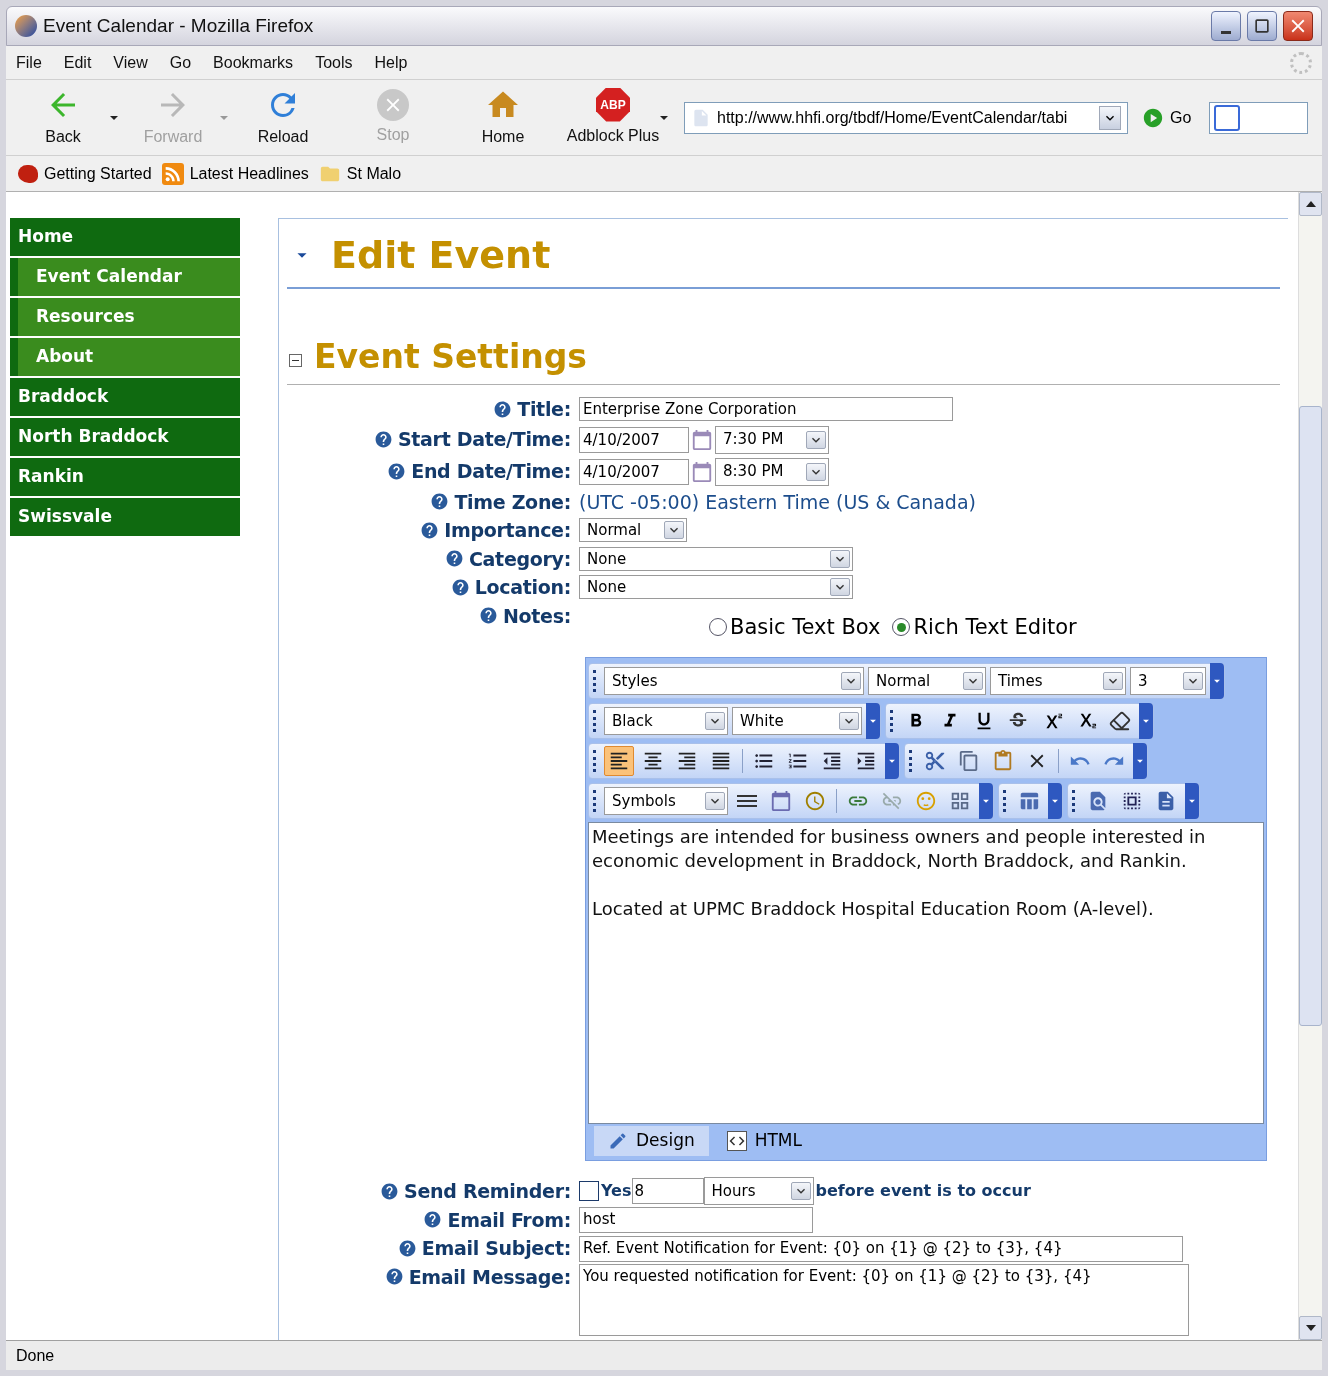 This screenshot has width=1328, height=1376. What do you see at coordinates (1168, 681) in the screenshot?
I see `dropdown: 3` at bounding box center [1168, 681].